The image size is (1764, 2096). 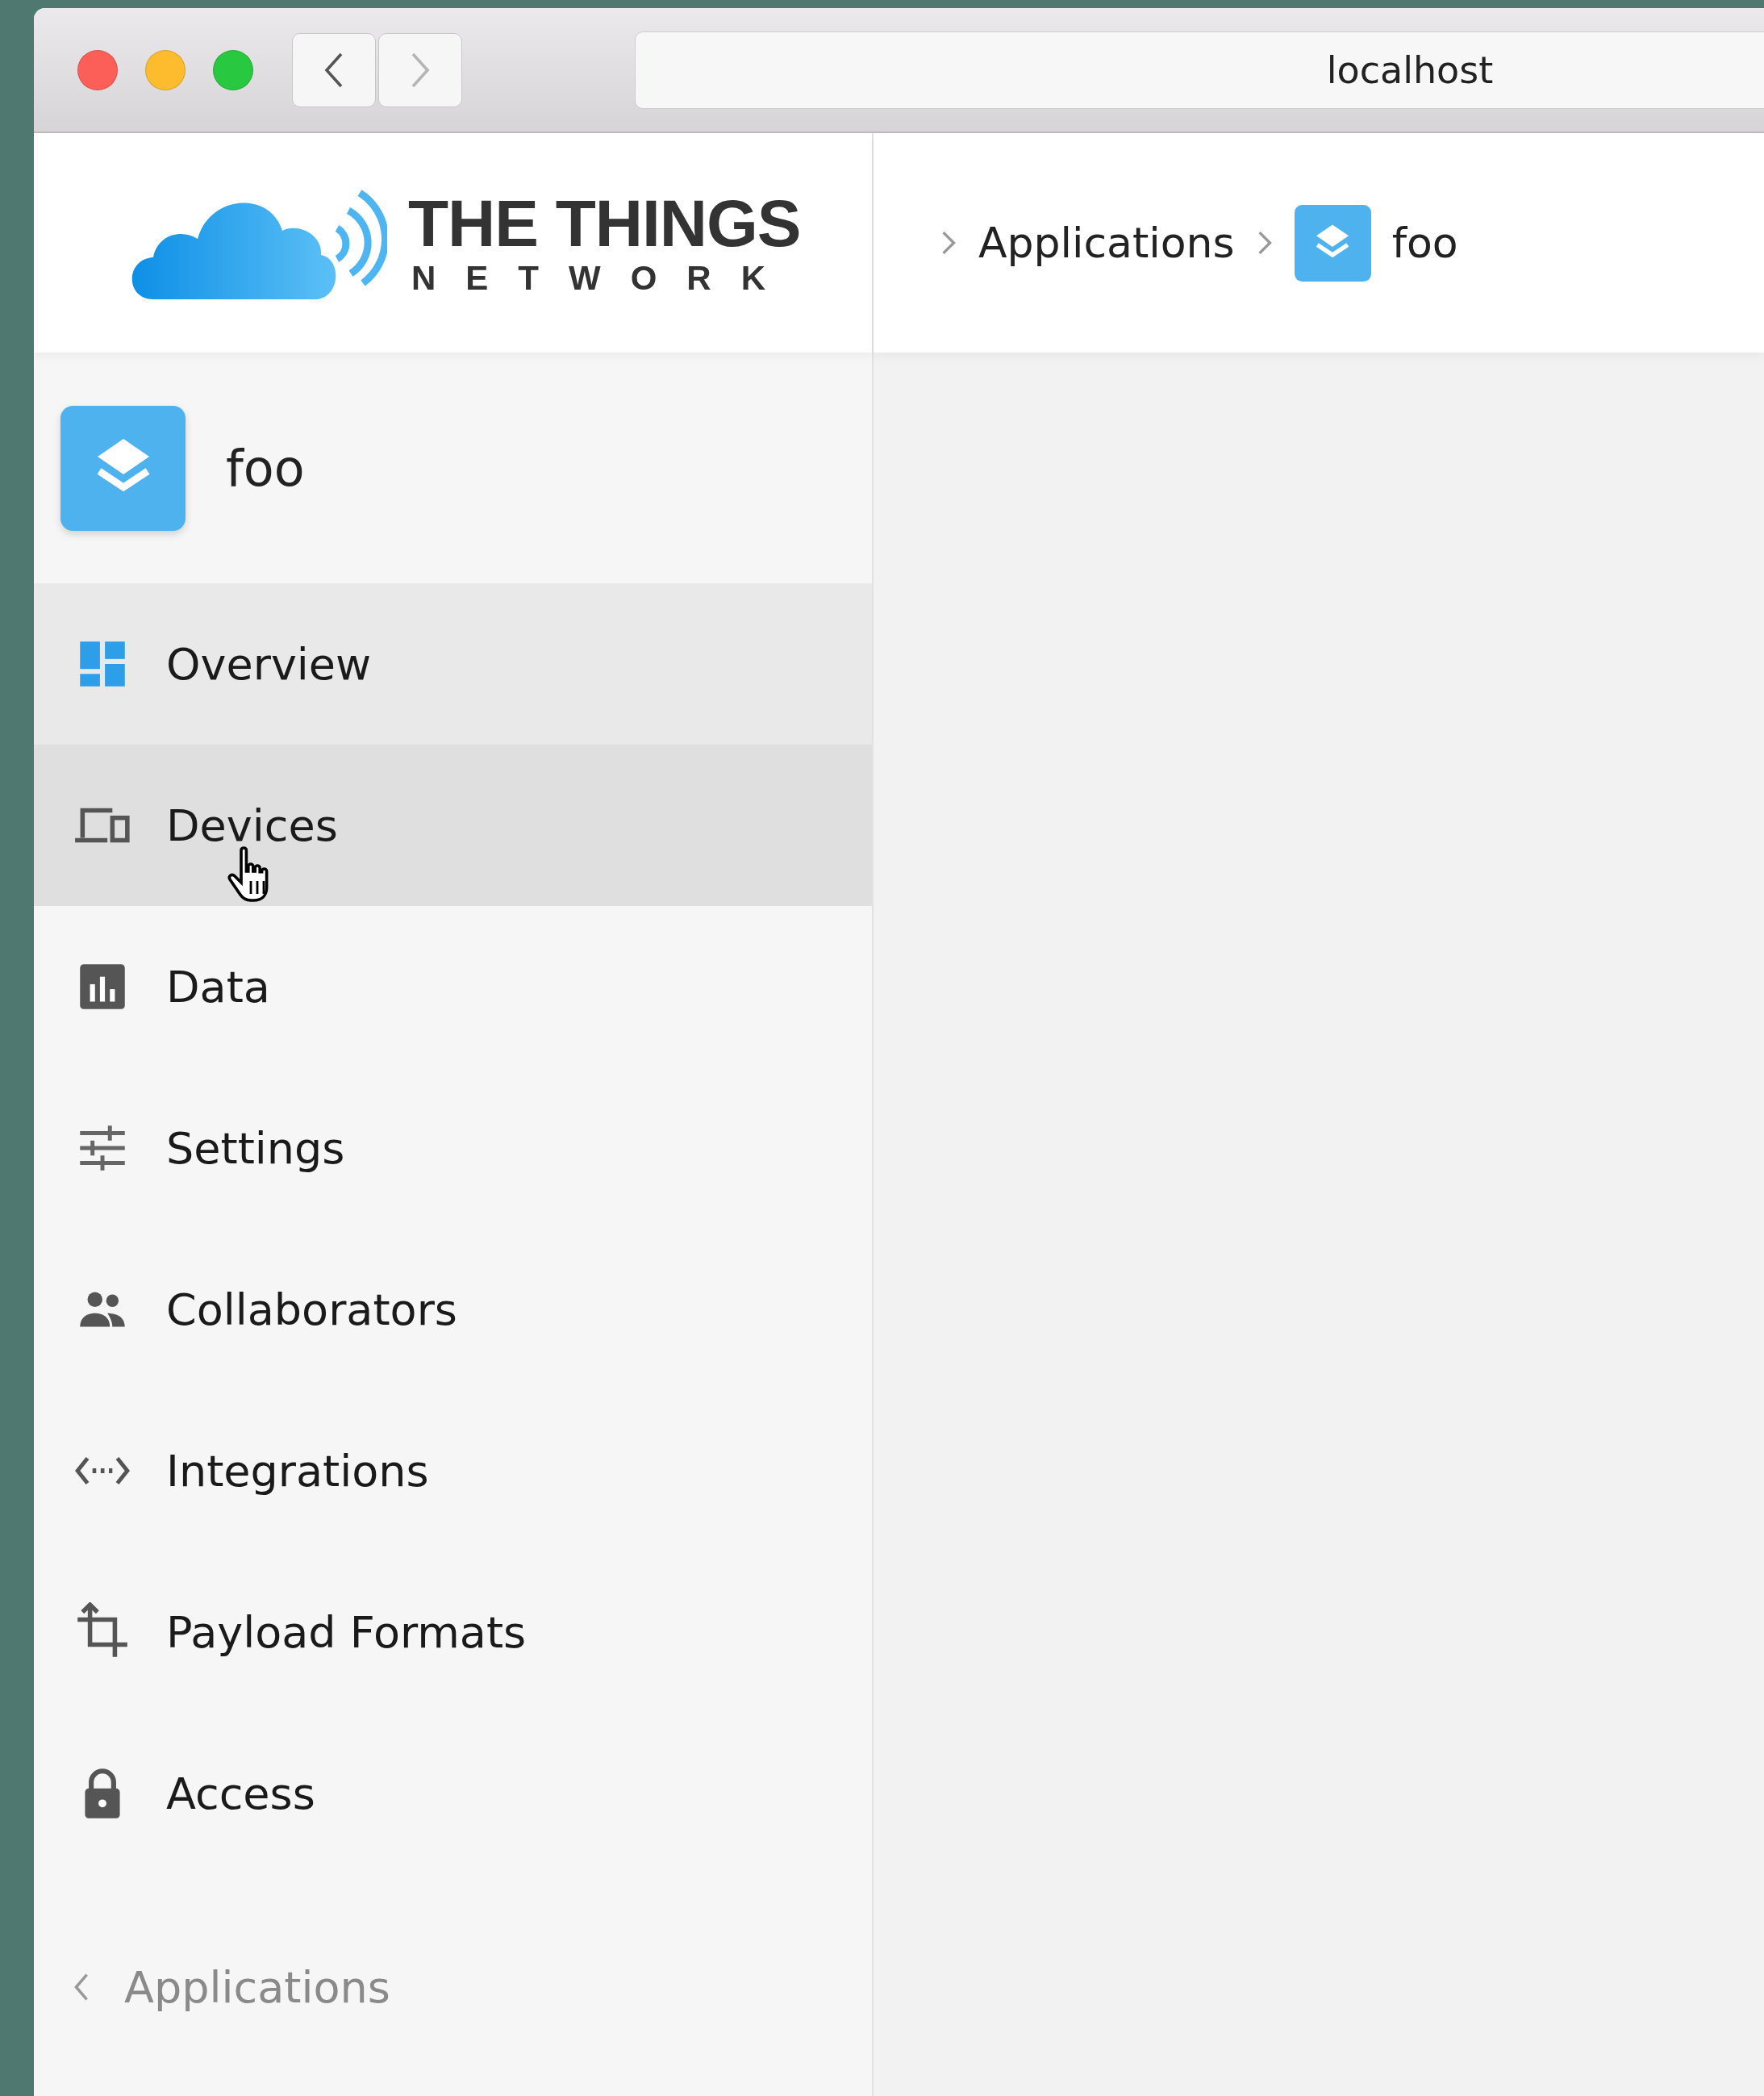 I want to click on sidebar-item: Devices, so click(x=453, y=826).